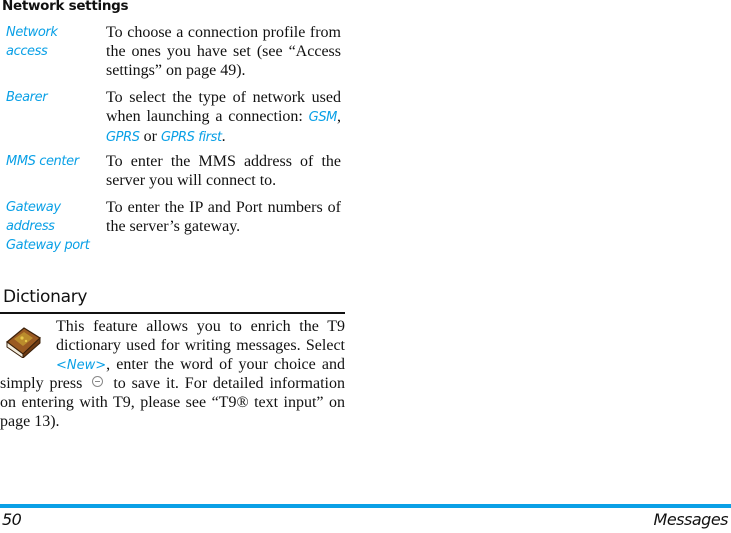 The width and height of the screenshot is (731, 533). I want to click on period: ., so click(223, 136).